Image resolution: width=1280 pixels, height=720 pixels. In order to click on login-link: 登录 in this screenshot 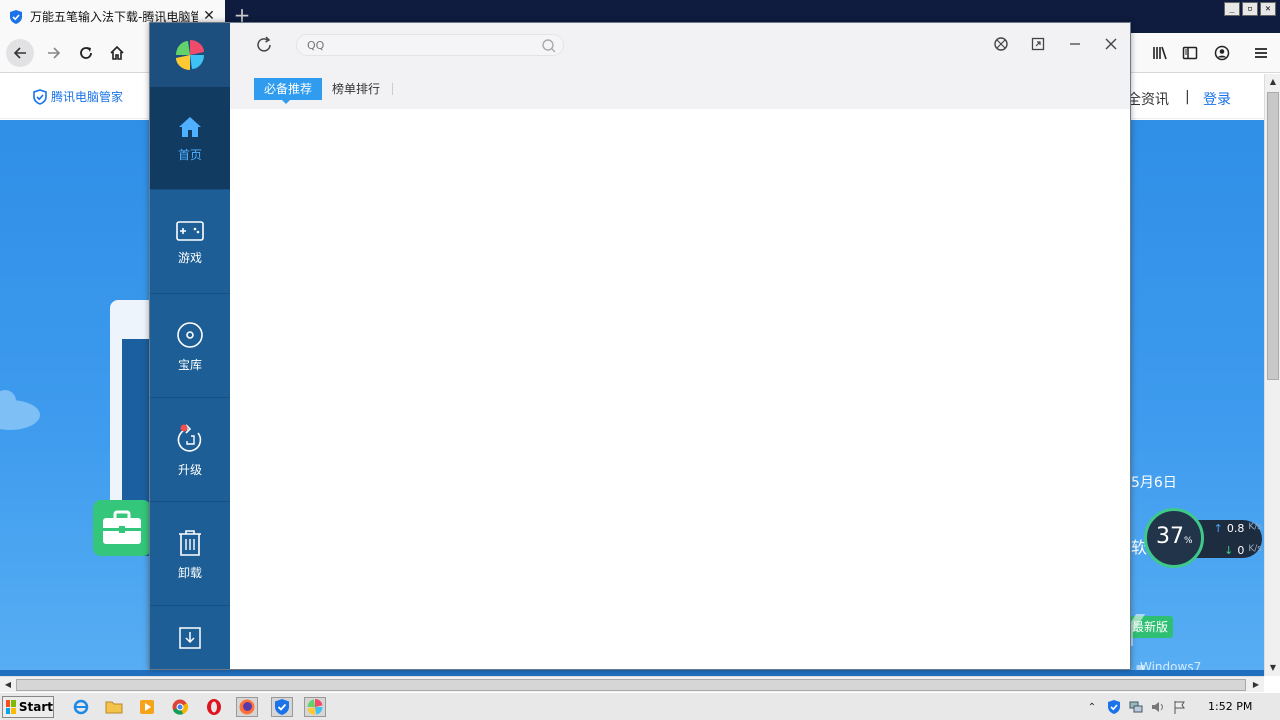, I will do `click(1217, 99)`.